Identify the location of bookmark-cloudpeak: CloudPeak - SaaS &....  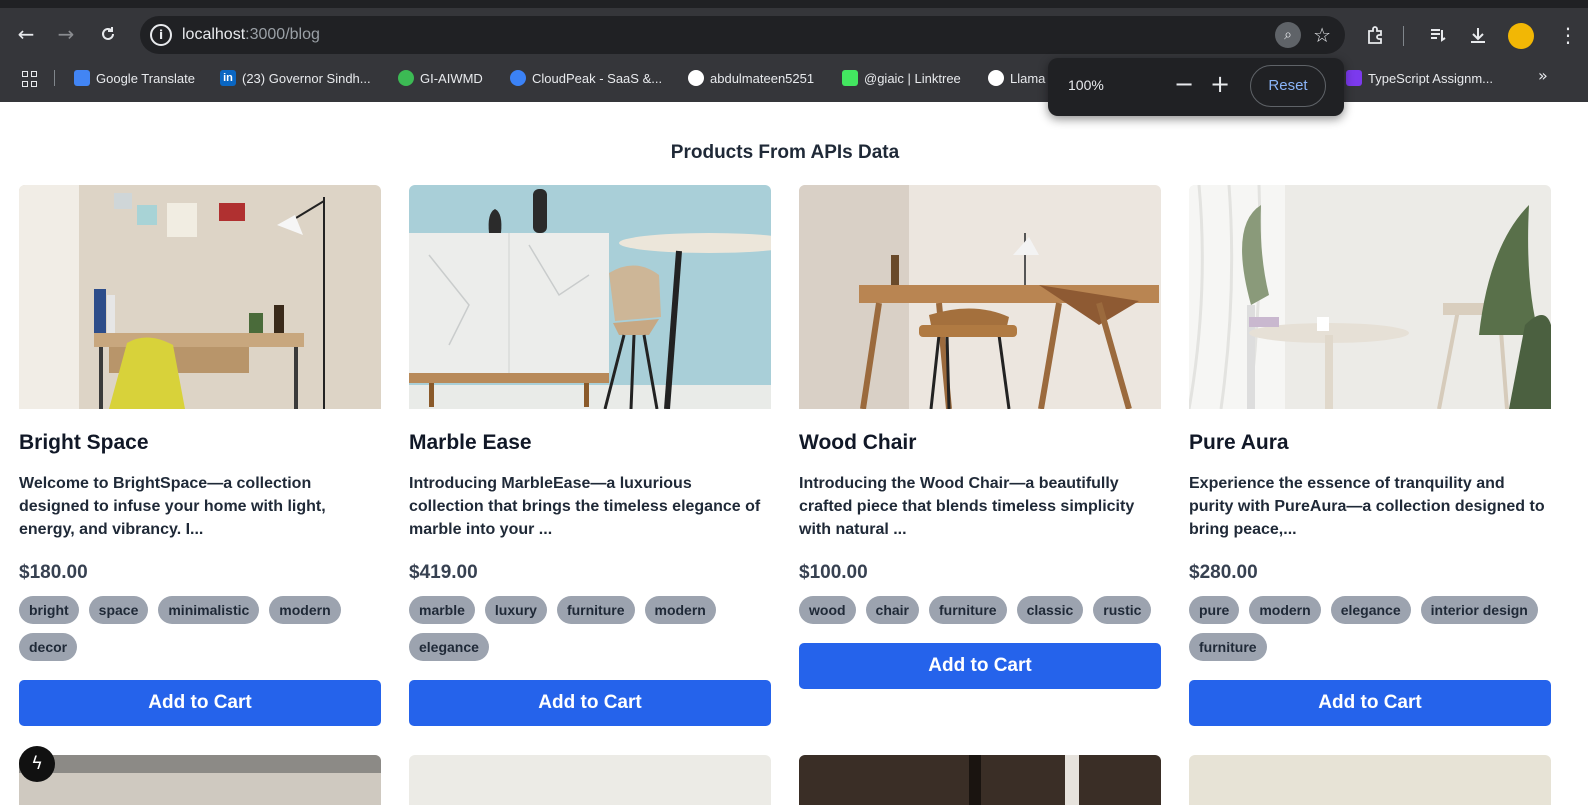
(586, 78).